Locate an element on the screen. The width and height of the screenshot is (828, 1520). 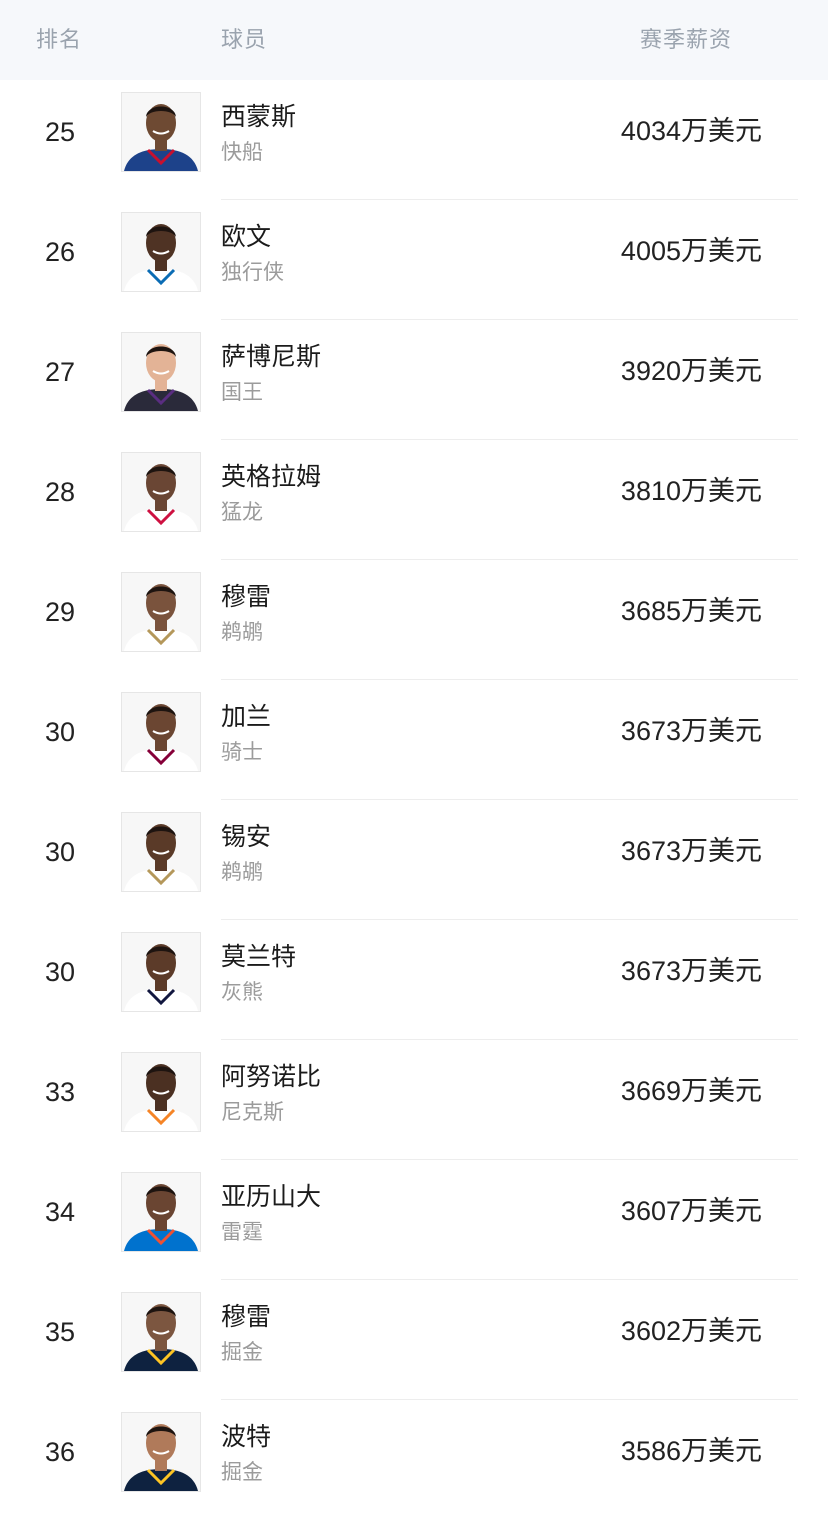
rank-number: 27 is located at coordinates (60, 372).